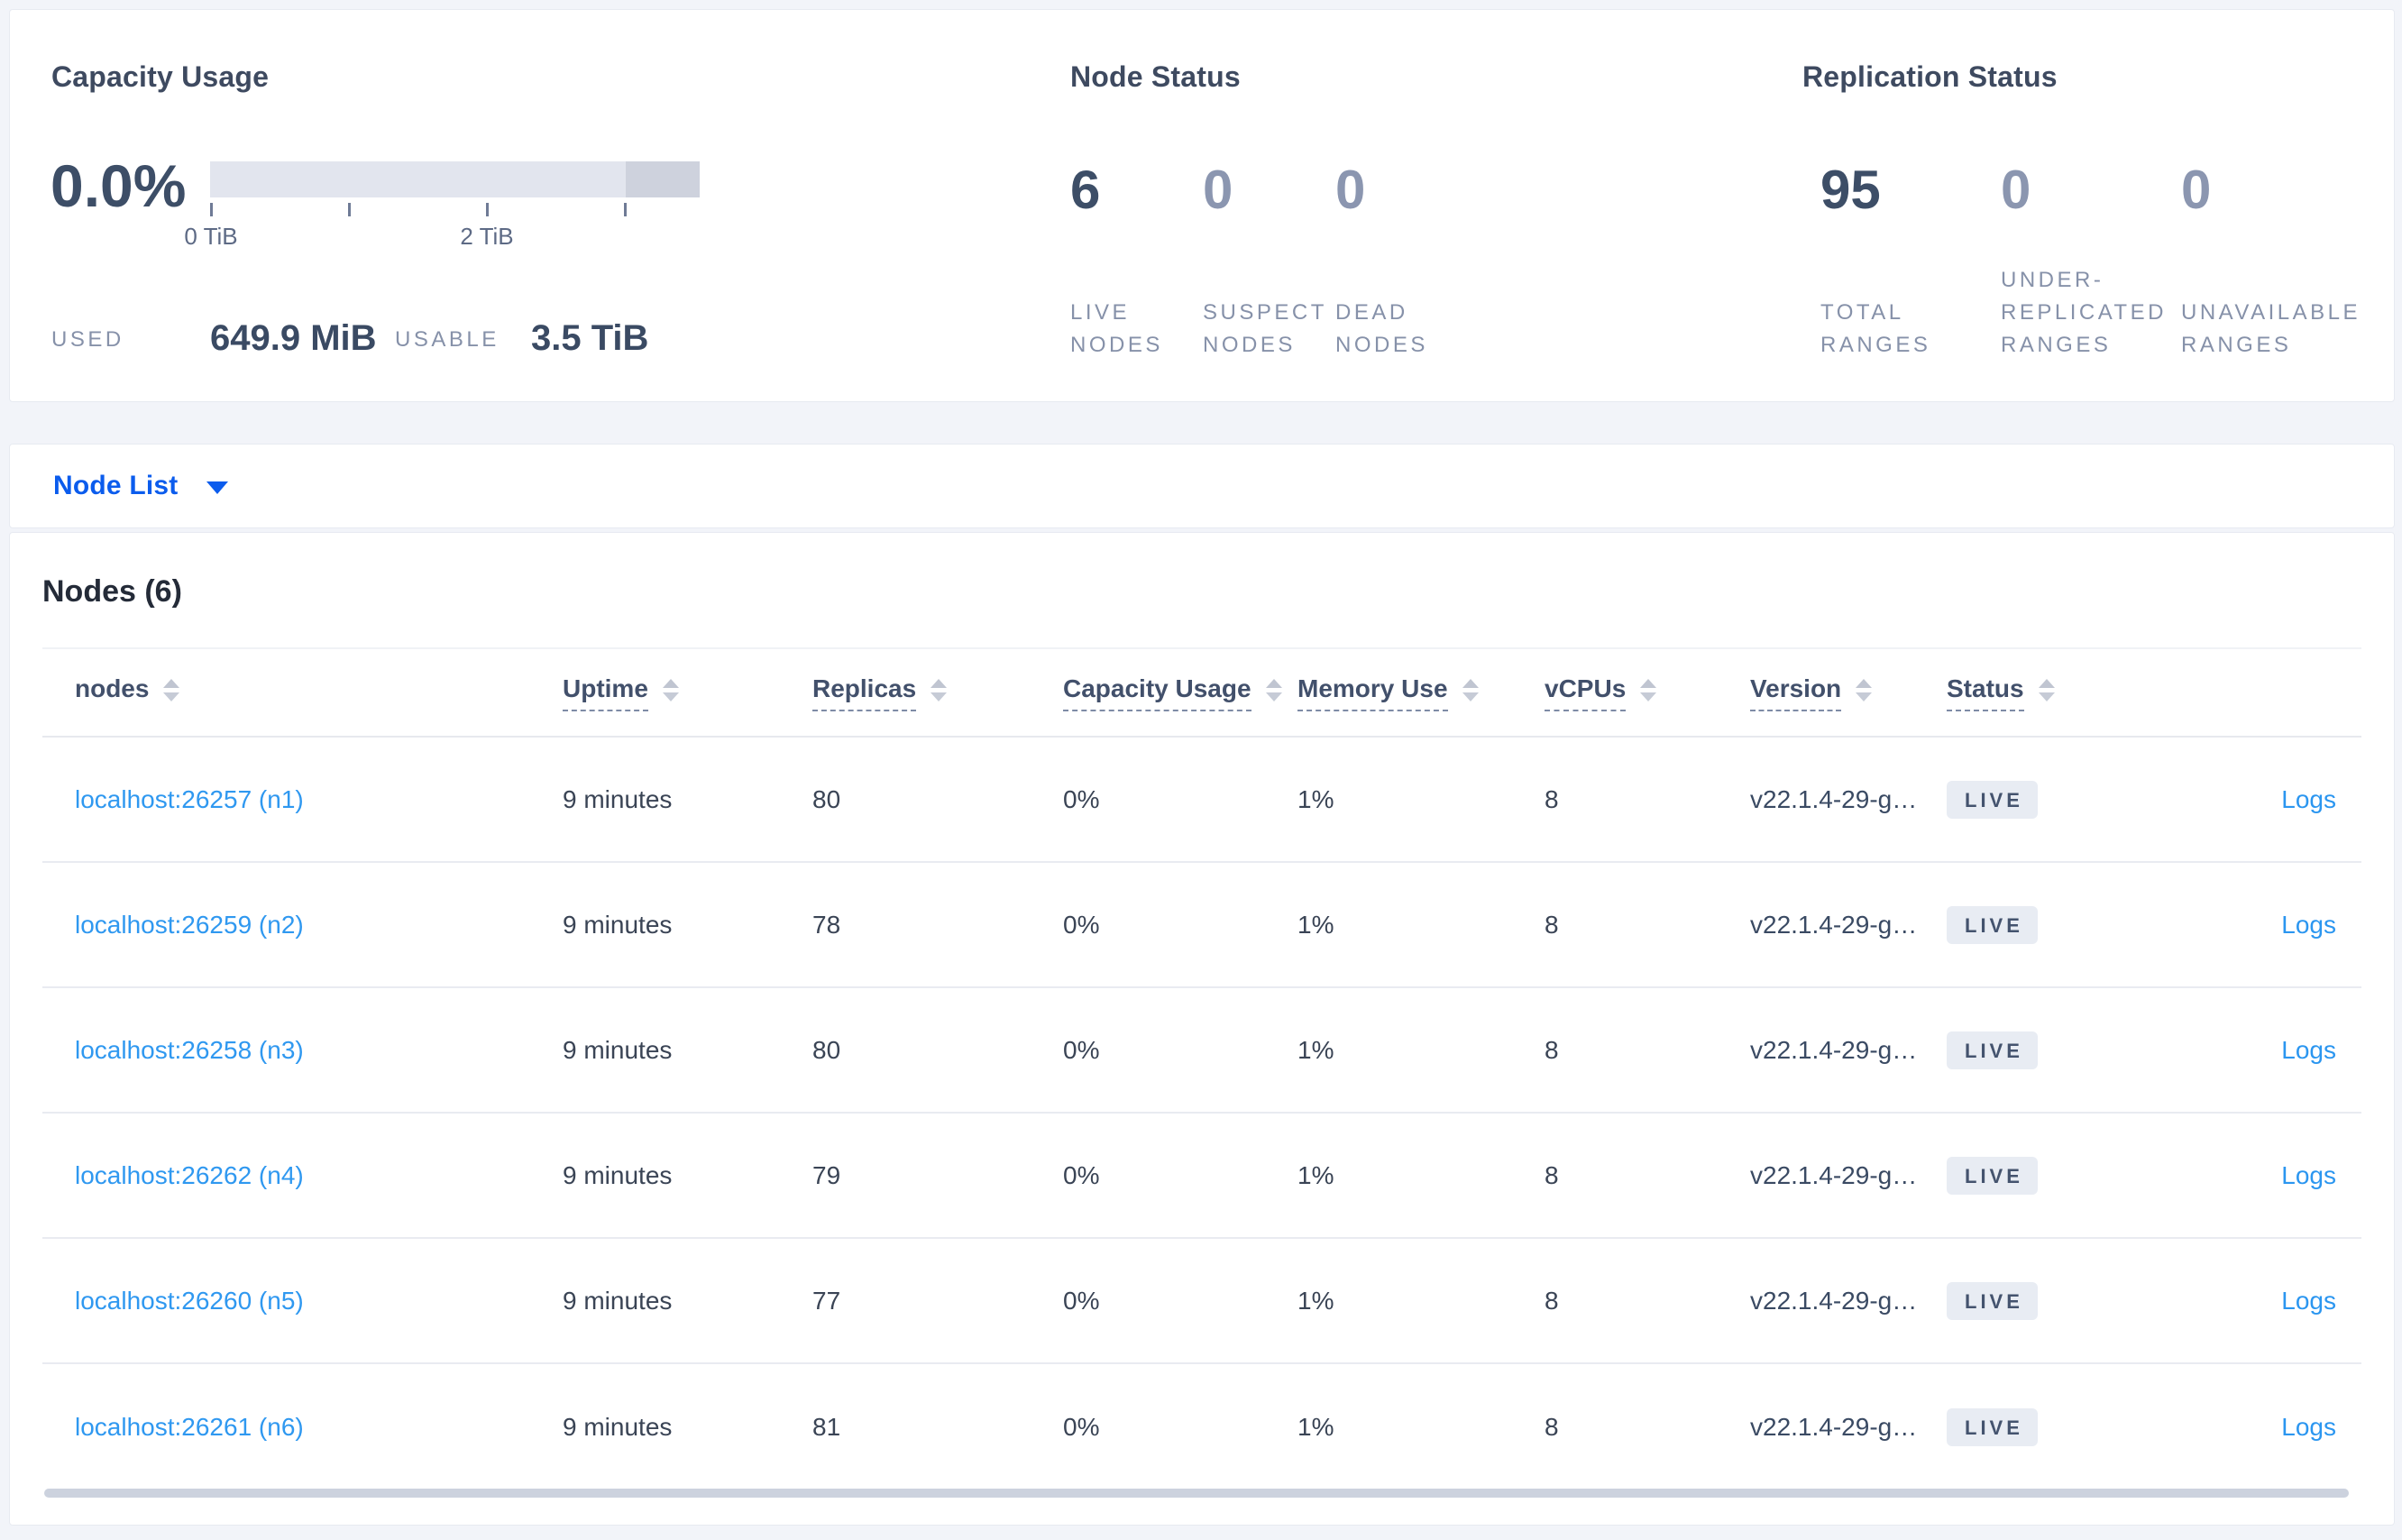  I want to click on column-header-label: Replicas, so click(864, 693).